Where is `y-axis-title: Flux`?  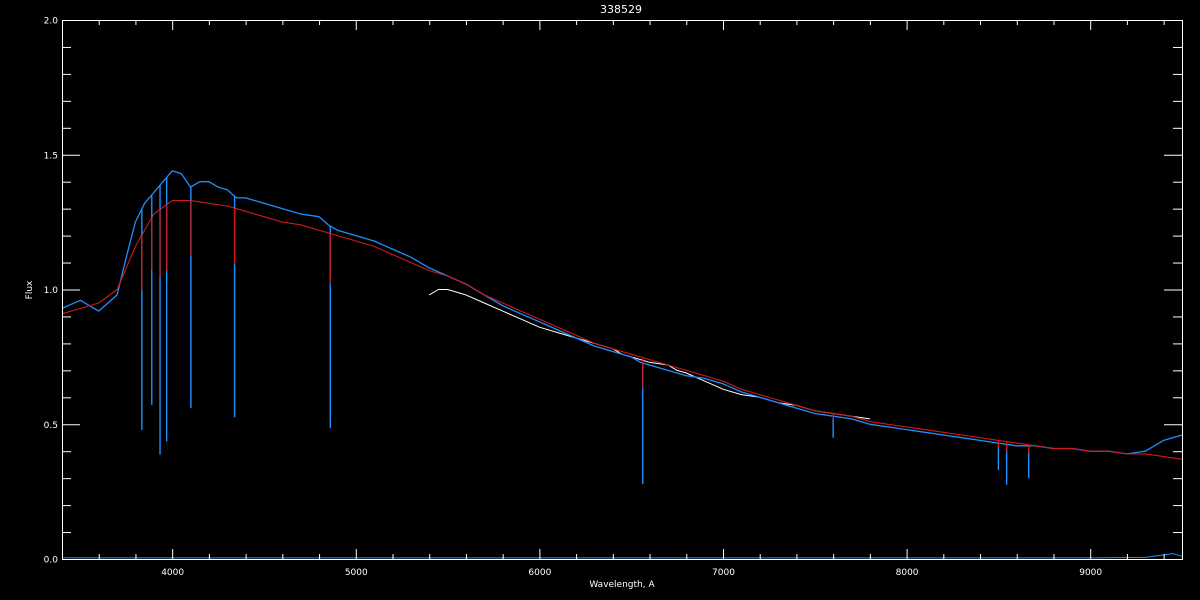 y-axis-title: Flux is located at coordinates (30, 289).